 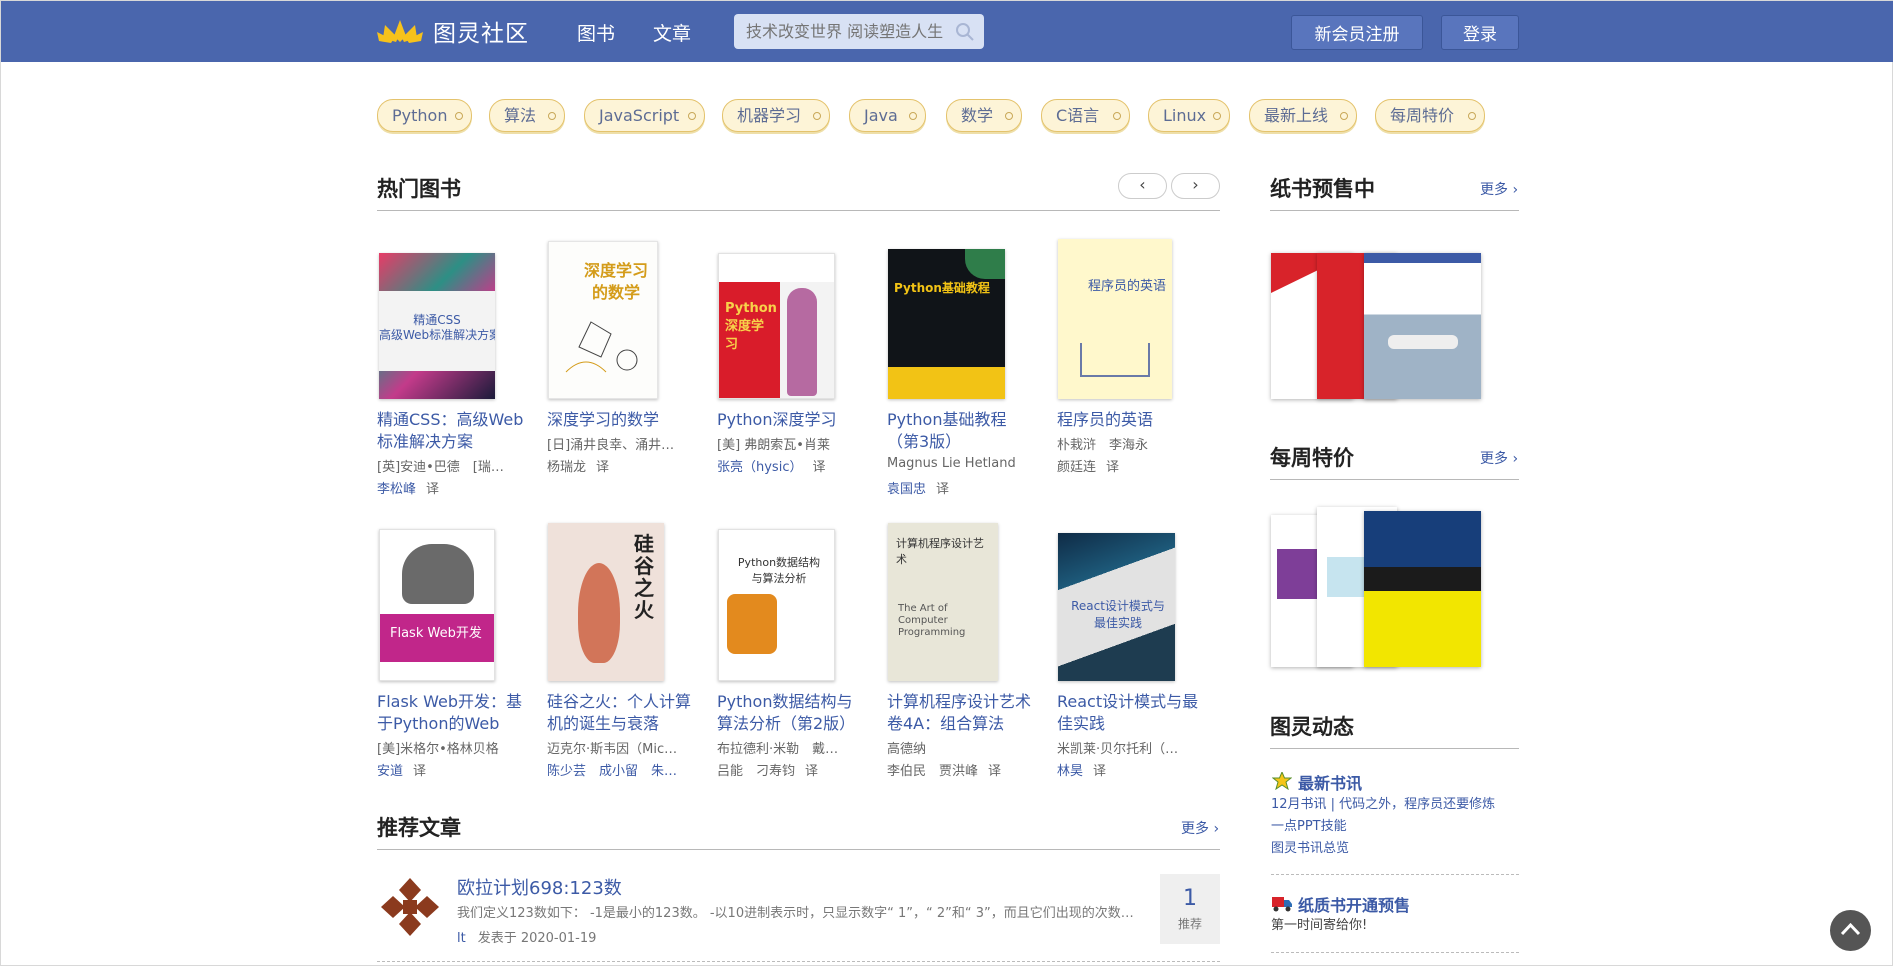 What do you see at coordinates (603, 320) in the screenshot?
I see `book-cover: 深度学习的数学` at bounding box center [603, 320].